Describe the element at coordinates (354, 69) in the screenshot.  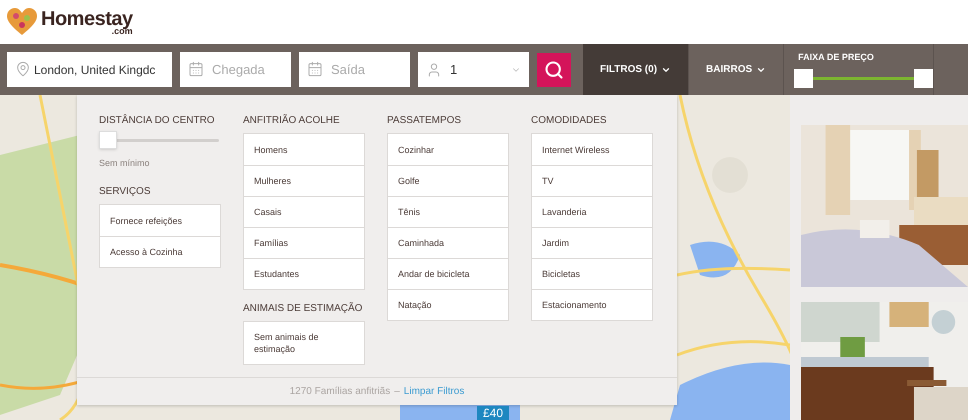
I see `checkout-field: Saída` at that location.